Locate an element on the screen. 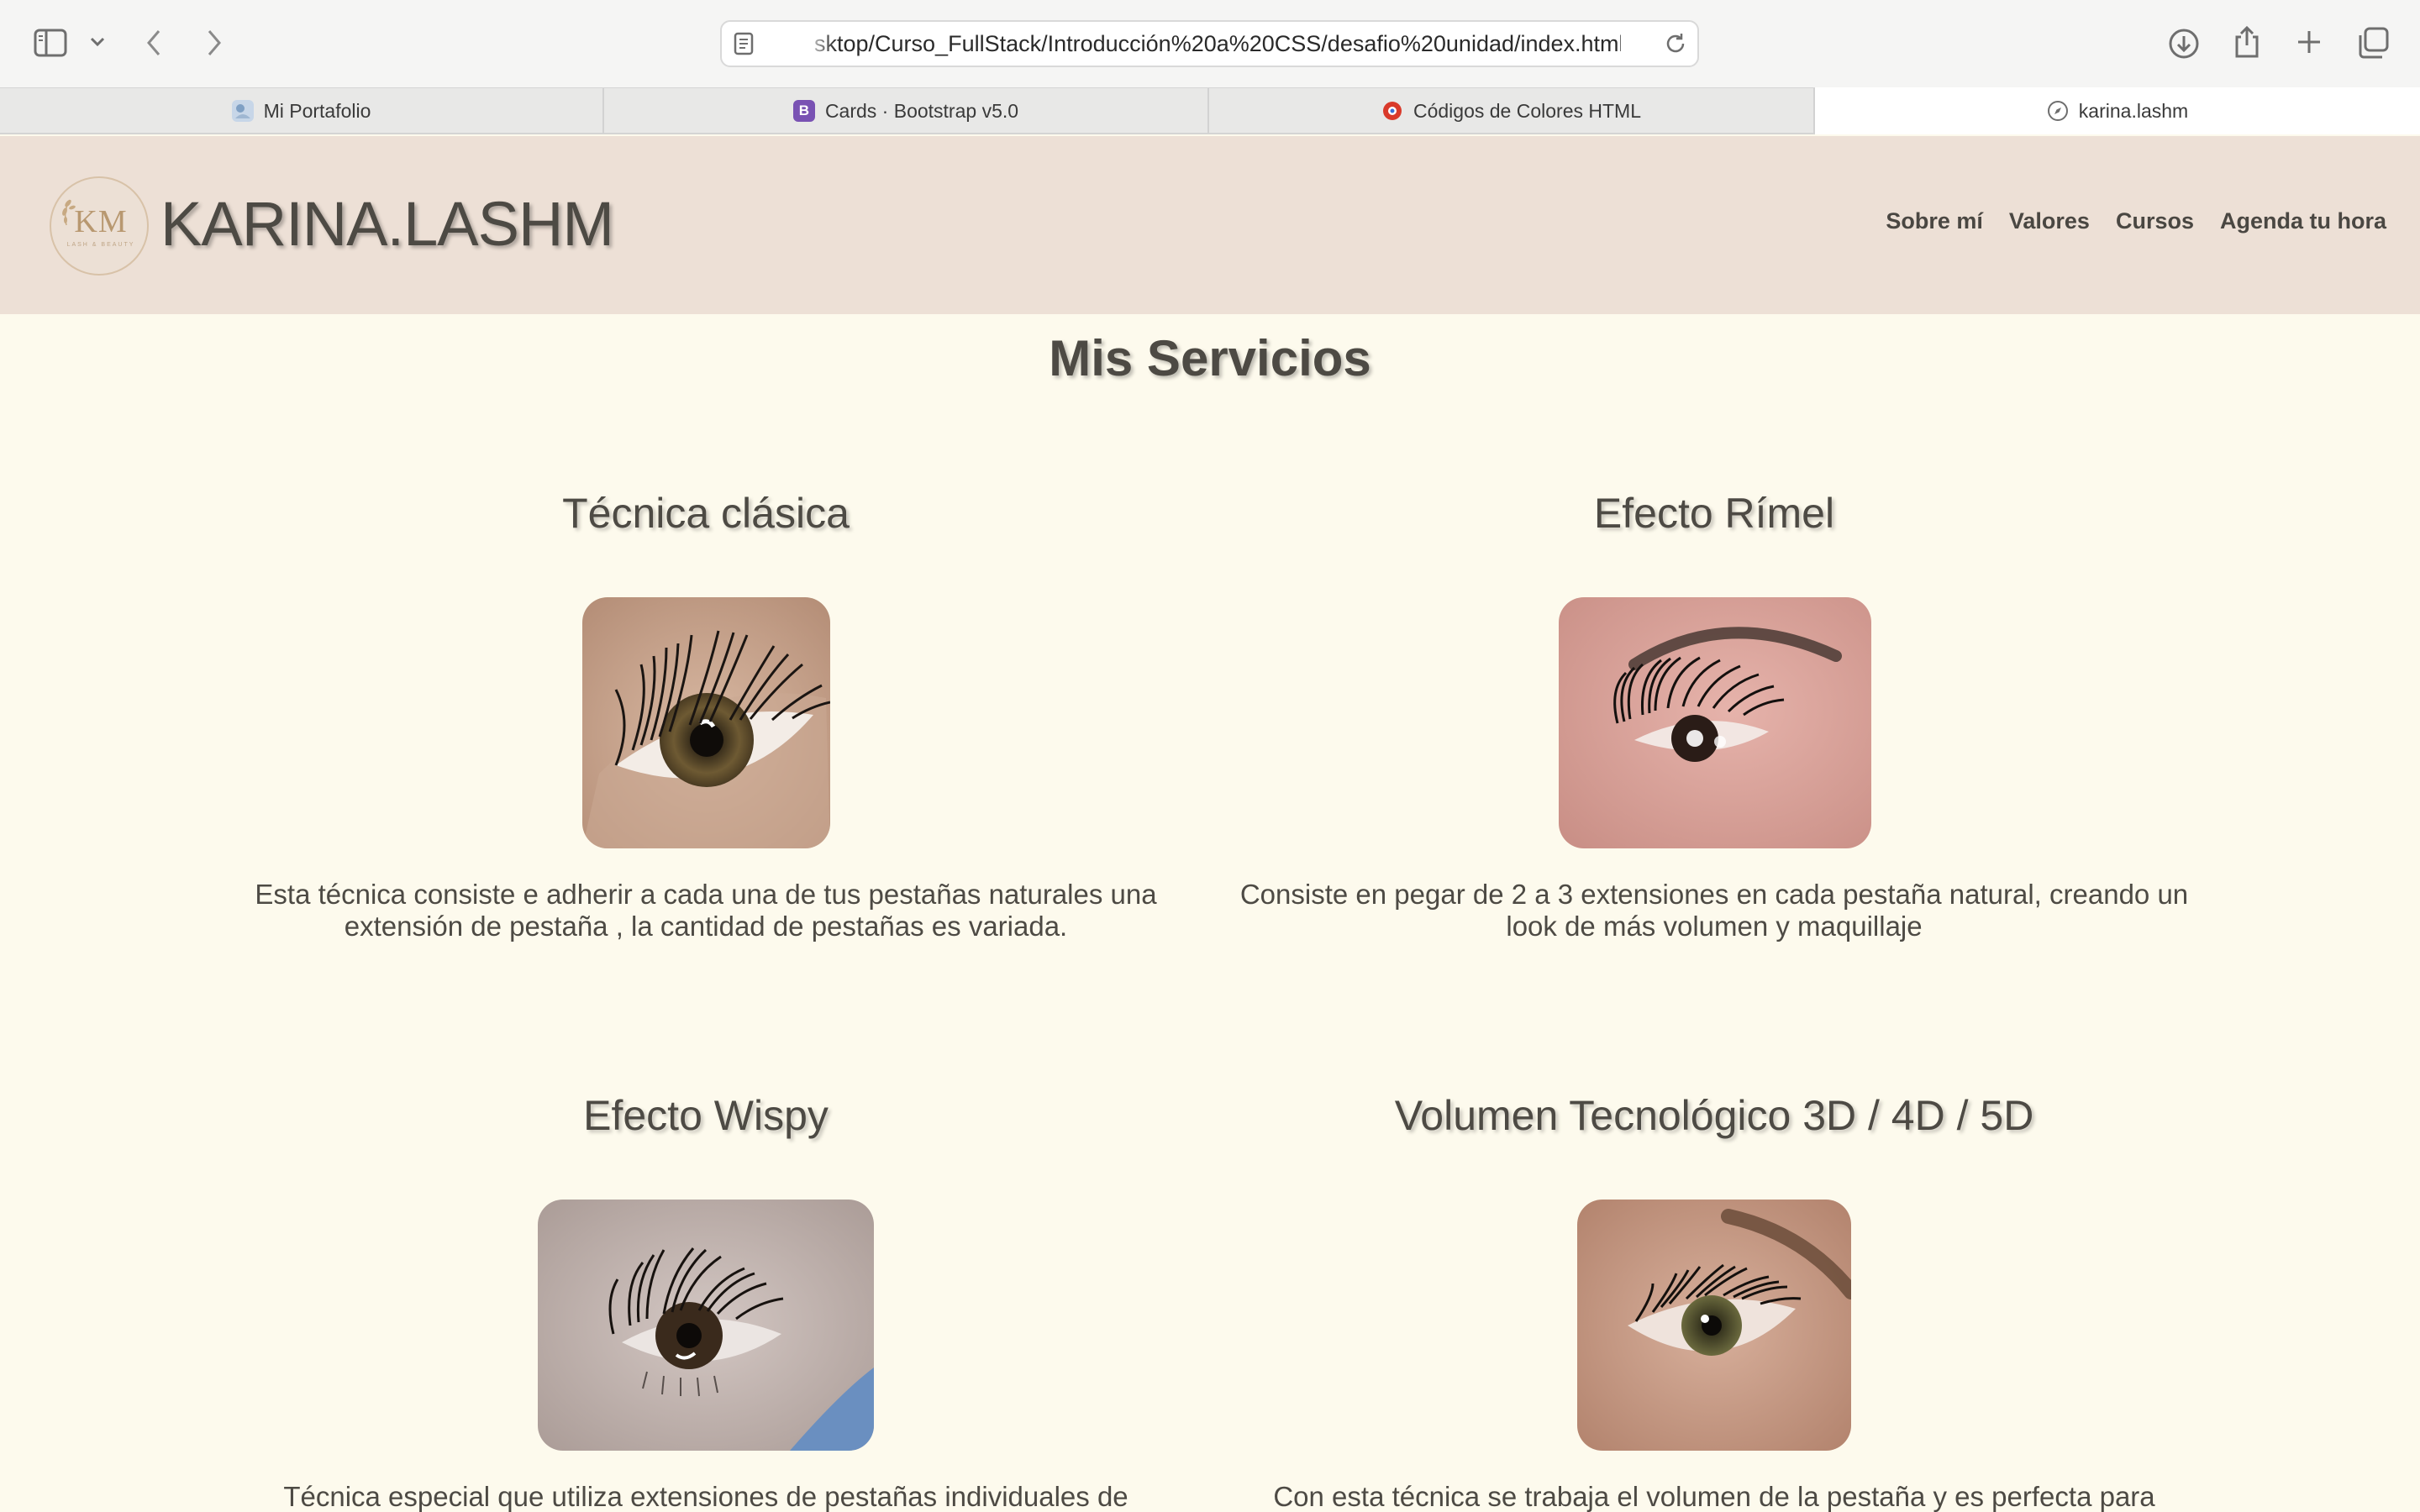  tab-label: karina.lashm is located at coordinates (2133, 110).